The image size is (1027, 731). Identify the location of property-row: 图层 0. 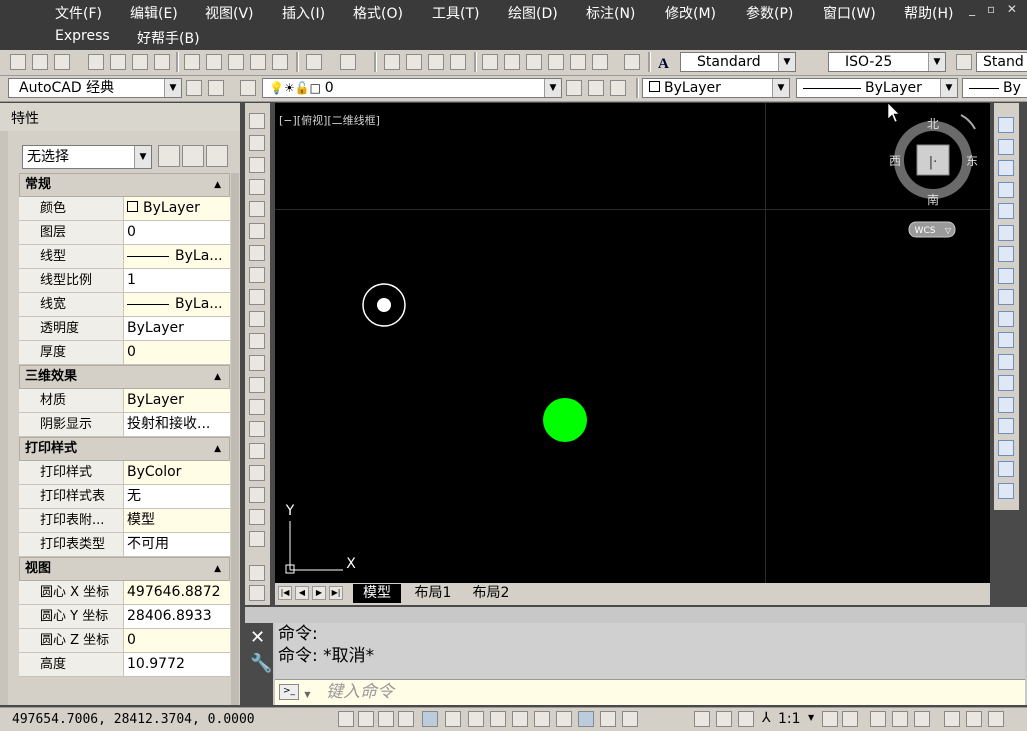
(124, 233).